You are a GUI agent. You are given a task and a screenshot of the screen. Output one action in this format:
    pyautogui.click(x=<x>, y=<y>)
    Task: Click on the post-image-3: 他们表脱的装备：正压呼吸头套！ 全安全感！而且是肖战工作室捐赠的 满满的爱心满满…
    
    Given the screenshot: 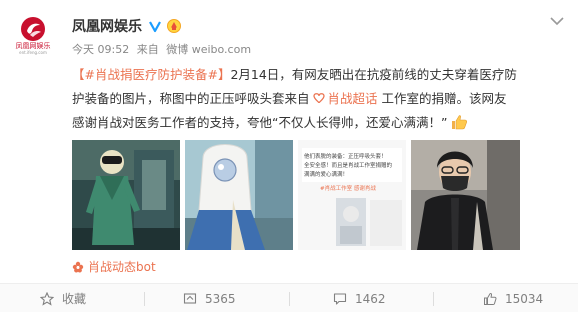 What is the action you would take?
    pyautogui.click(x=352, y=195)
    